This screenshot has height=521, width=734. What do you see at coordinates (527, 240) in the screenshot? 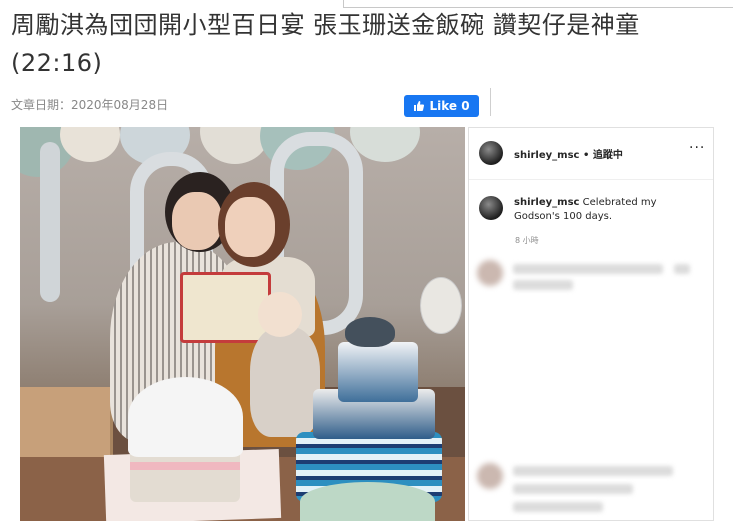
I see `caption-time: 8 小時` at bounding box center [527, 240].